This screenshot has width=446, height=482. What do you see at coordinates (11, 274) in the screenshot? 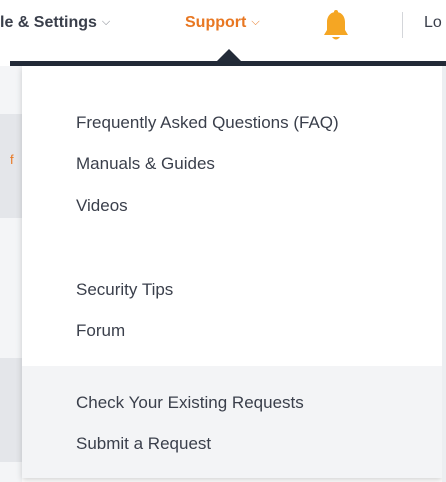
I see `background-page: f` at bounding box center [11, 274].